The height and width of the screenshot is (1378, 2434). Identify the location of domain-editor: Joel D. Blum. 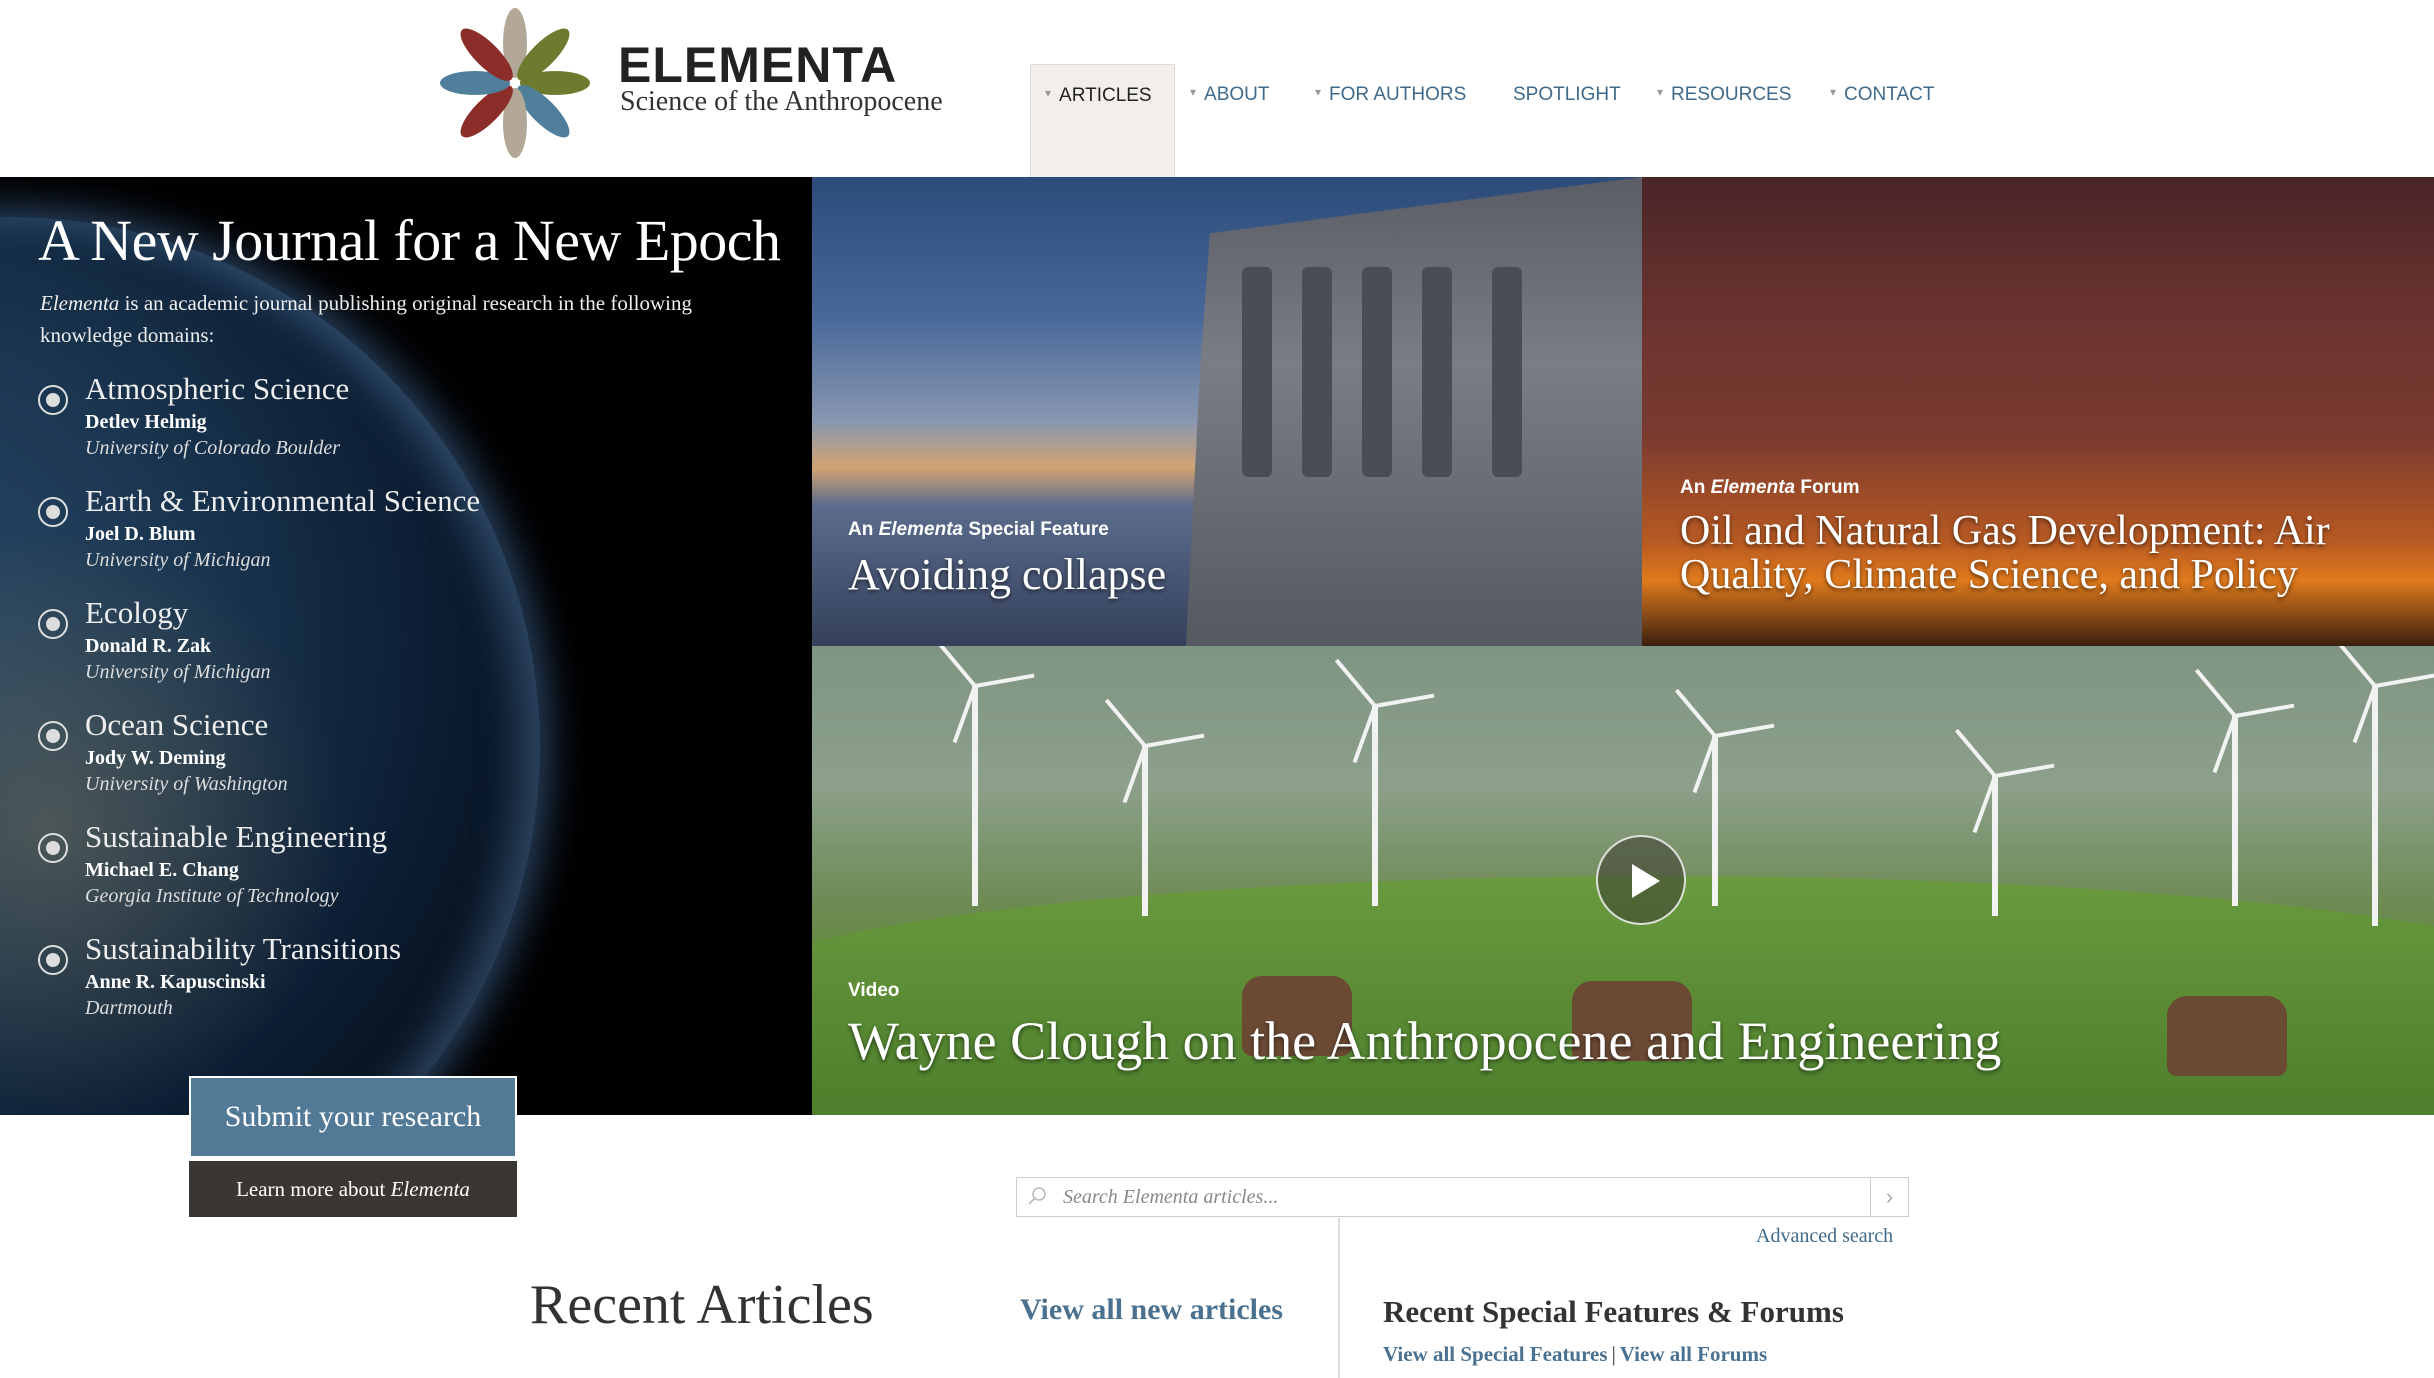
(140, 534).